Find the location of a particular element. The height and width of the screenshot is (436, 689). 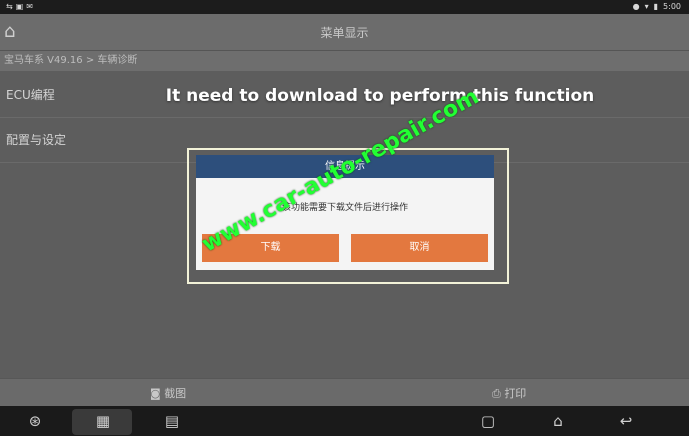

clock-time: 5:00 is located at coordinates (672, 6).